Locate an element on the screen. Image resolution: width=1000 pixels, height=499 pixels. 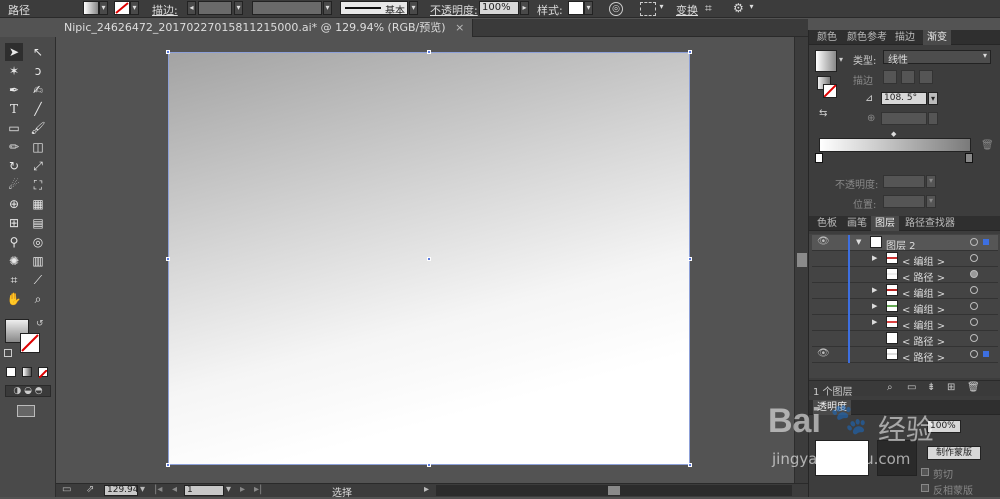
stroke-across-icon is located at coordinates (926, 77).